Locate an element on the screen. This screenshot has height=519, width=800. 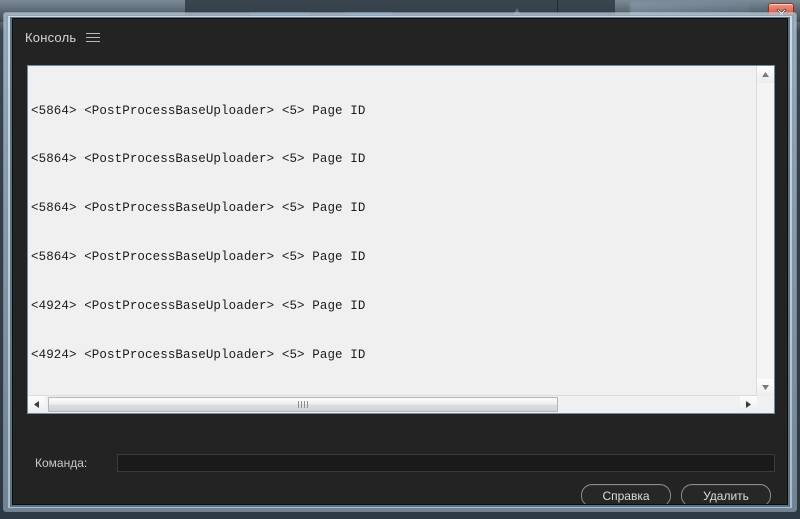
triangle-right-icon is located at coordinates (748, 404).